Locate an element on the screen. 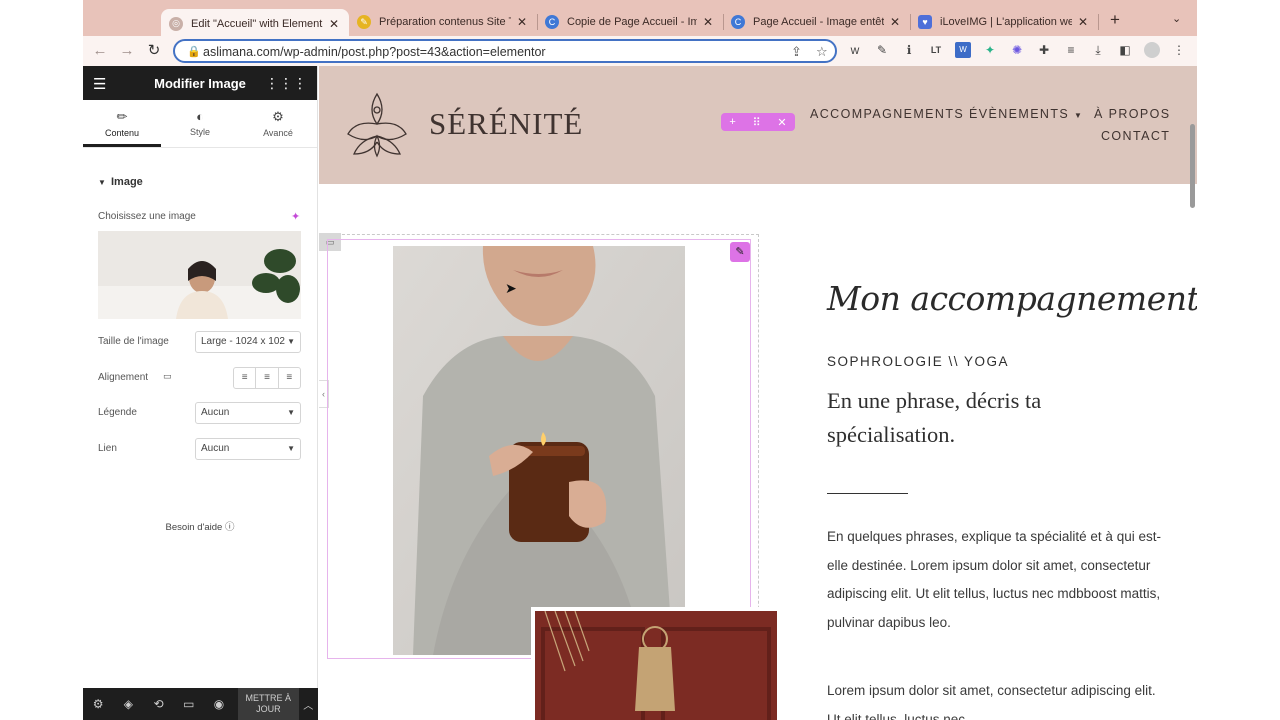 This screenshot has width=1280, height=720. bookmark-star-icon: ☆ is located at coordinates (822, 52).